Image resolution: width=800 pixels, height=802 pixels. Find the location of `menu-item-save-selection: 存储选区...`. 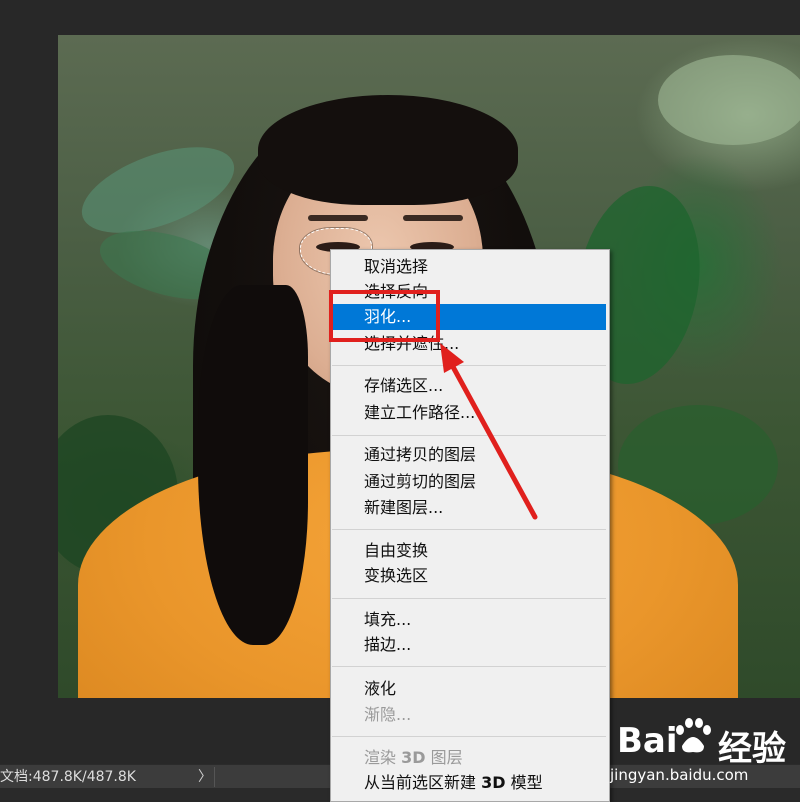

menu-item-save-selection: 存储选区... is located at coordinates (469, 386).